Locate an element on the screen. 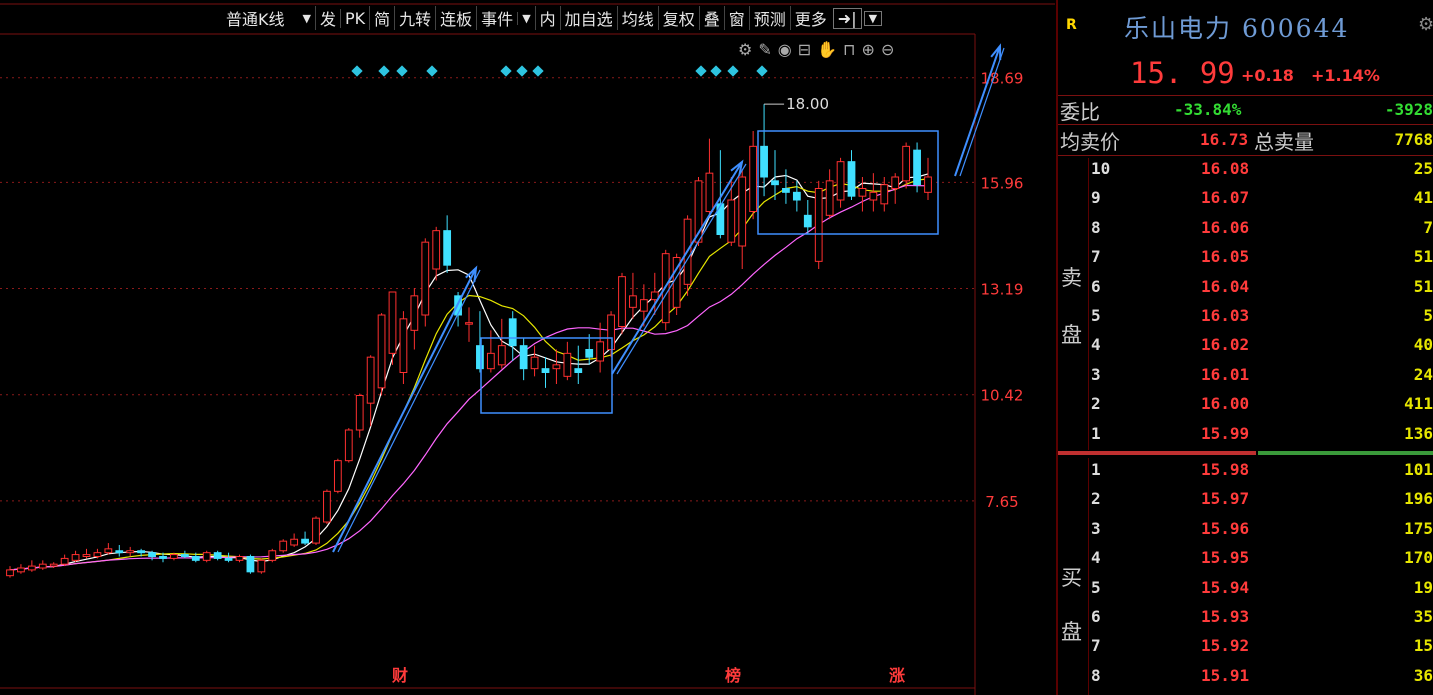 The width and height of the screenshot is (1433, 695). lock-open-icon: ⊟ is located at coordinates (804, 49).